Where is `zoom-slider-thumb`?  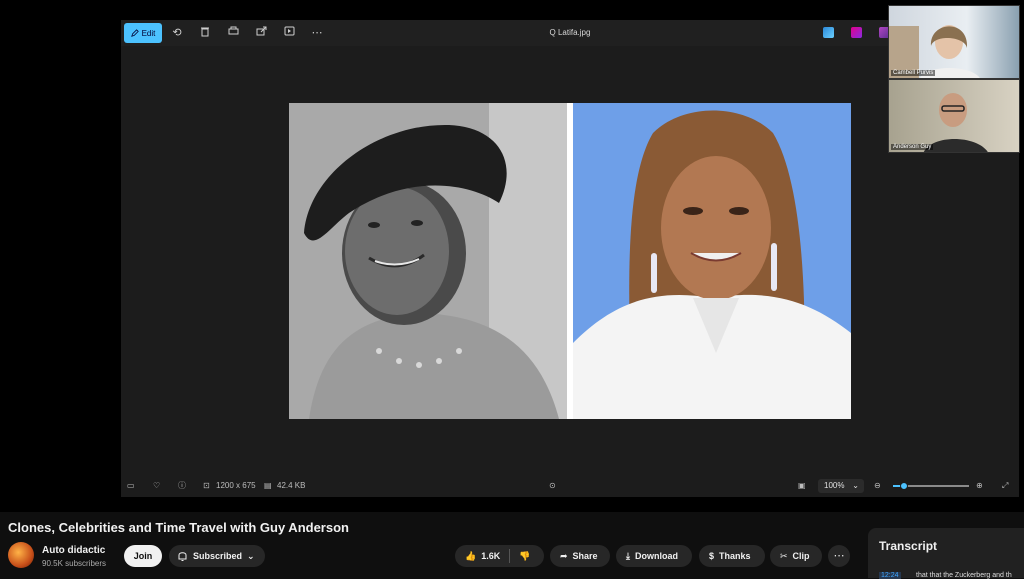
zoom-slider-thumb is located at coordinates (904, 486).